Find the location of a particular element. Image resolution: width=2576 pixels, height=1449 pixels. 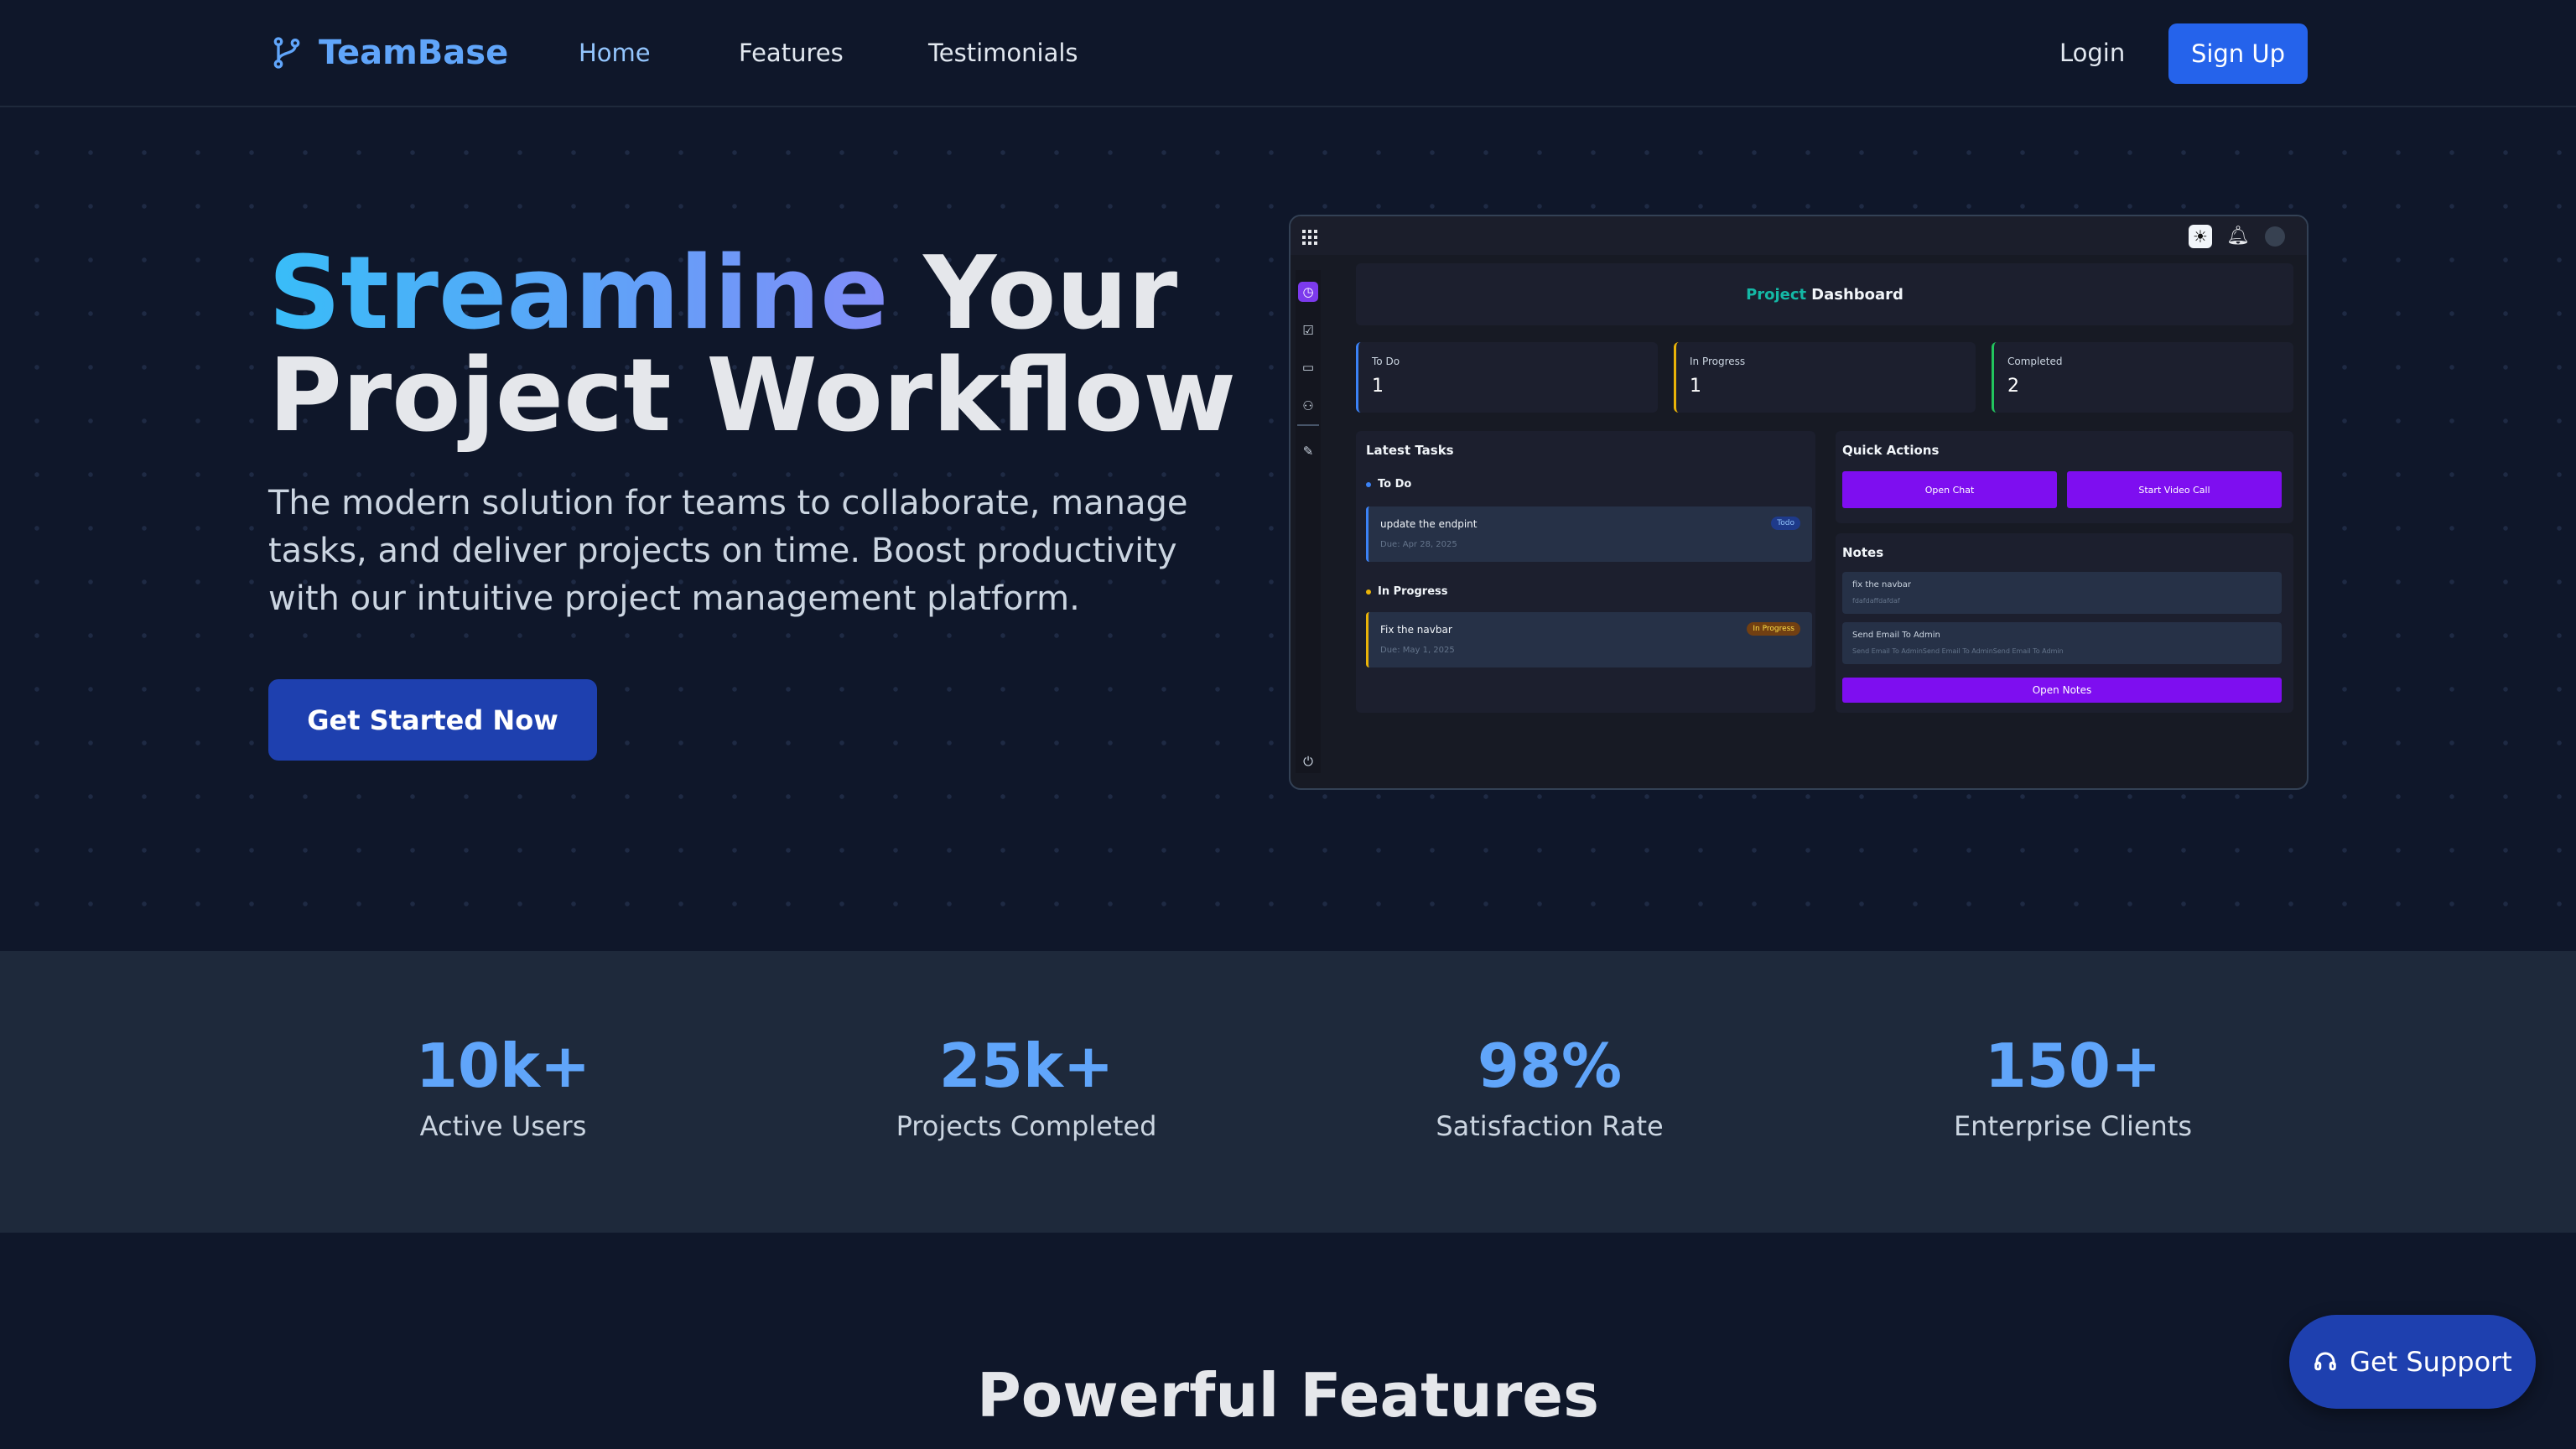

dashboard-title: Project Dashboard is located at coordinates (1824, 294).